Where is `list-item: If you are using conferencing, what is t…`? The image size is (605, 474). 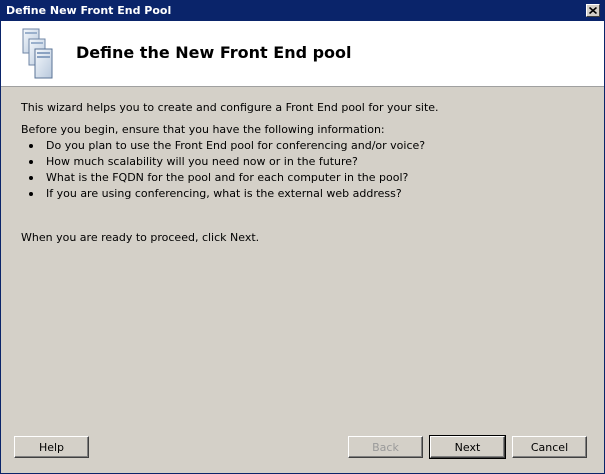
list-item: If you are using conferencing, what is t… is located at coordinates (306, 194).